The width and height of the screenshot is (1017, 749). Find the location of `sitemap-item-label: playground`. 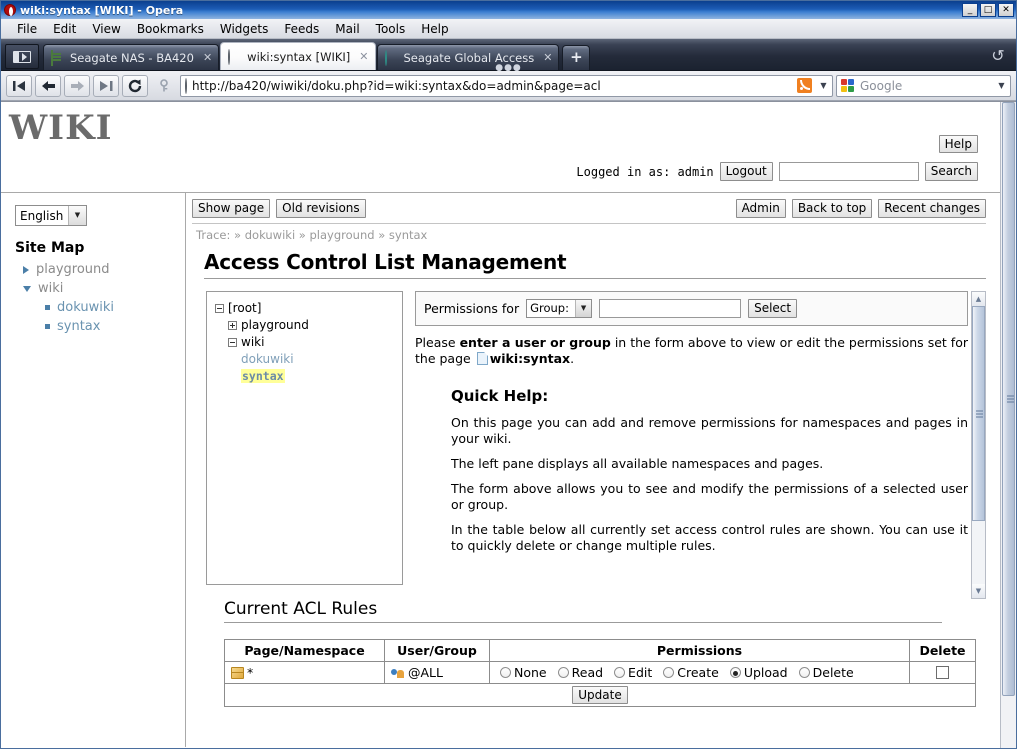

sitemap-item-label: playground is located at coordinates (73, 269).